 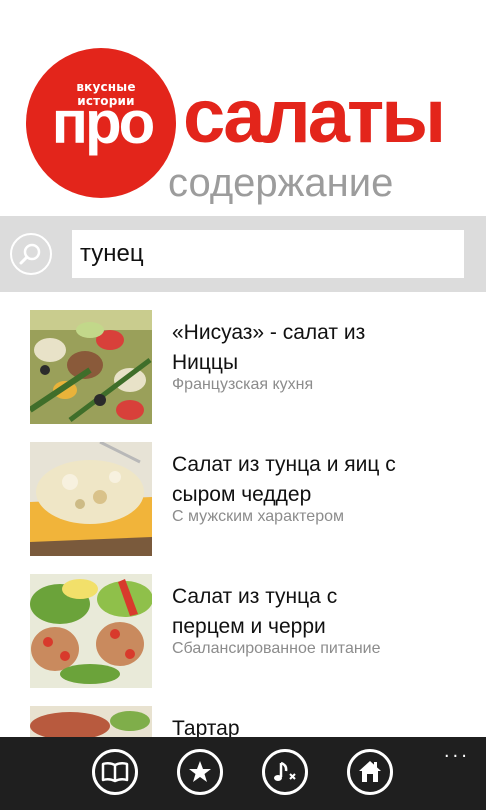 I want to click on contents-button, so click(x=115, y=772).